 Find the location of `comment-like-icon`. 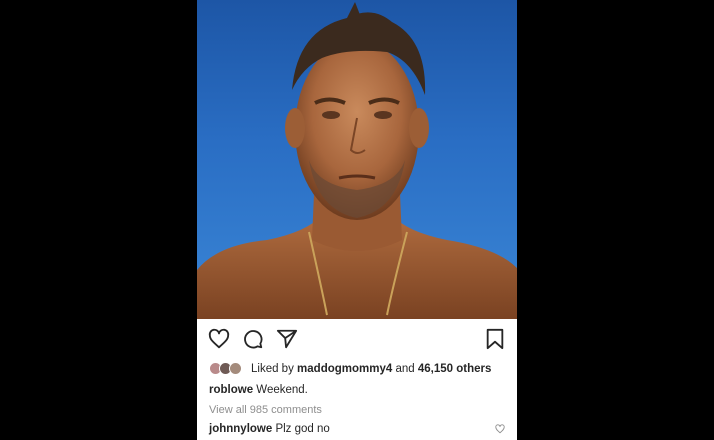

comment-like-icon is located at coordinates (500, 429).